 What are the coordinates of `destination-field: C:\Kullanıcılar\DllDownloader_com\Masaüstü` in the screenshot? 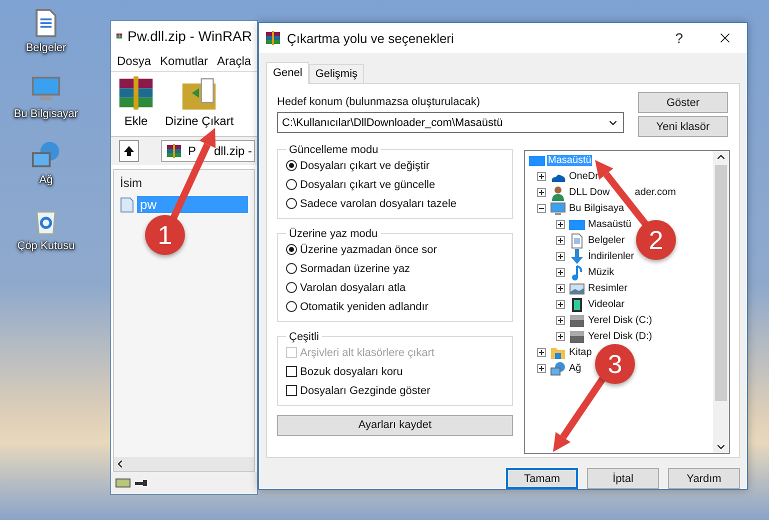 It's located at (450, 122).